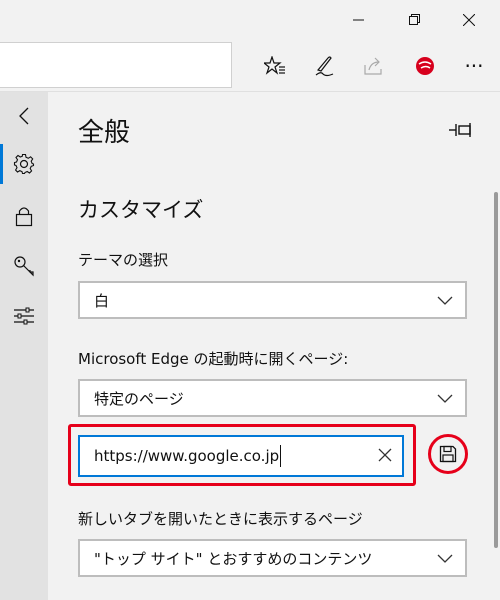 This screenshot has height=600, width=500. I want to click on notes-pen-icon, so click(324, 66).